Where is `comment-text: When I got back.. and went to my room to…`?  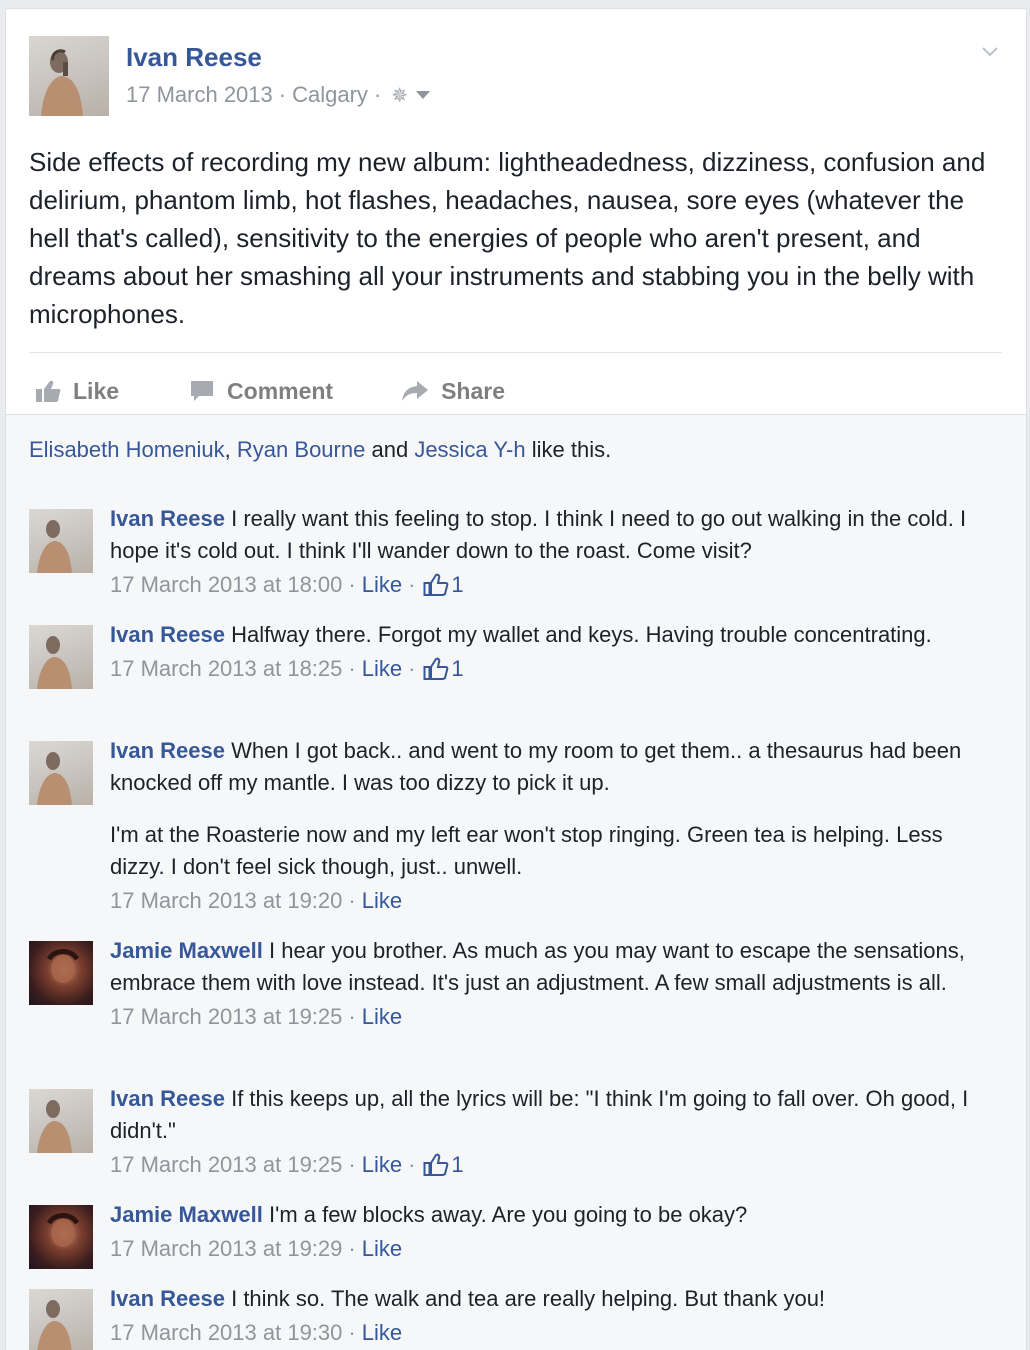
comment-text: When I got back.. and went to my room to… is located at coordinates (536, 766).